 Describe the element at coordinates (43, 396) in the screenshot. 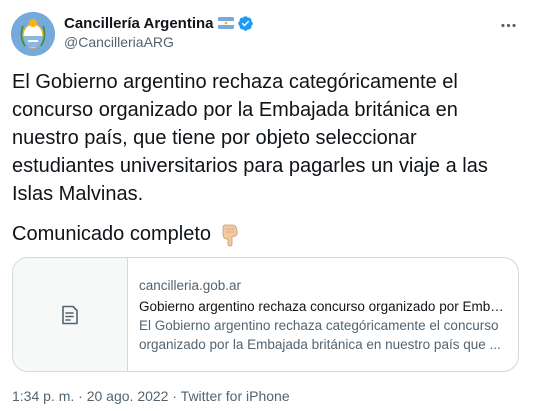

I see `tweet-time: 1:34 p. m.` at that location.